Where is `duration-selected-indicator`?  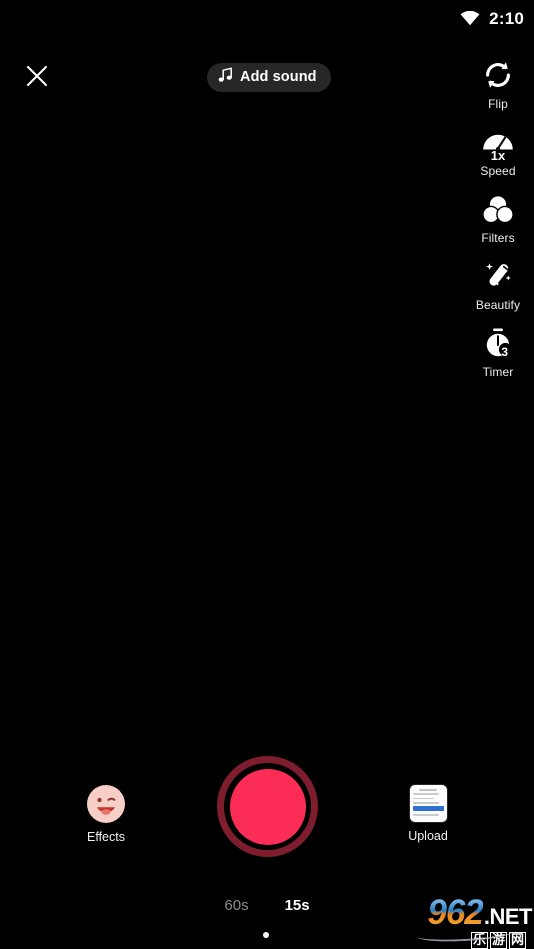
duration-selected-indicator is located at coordinates (266, 935).